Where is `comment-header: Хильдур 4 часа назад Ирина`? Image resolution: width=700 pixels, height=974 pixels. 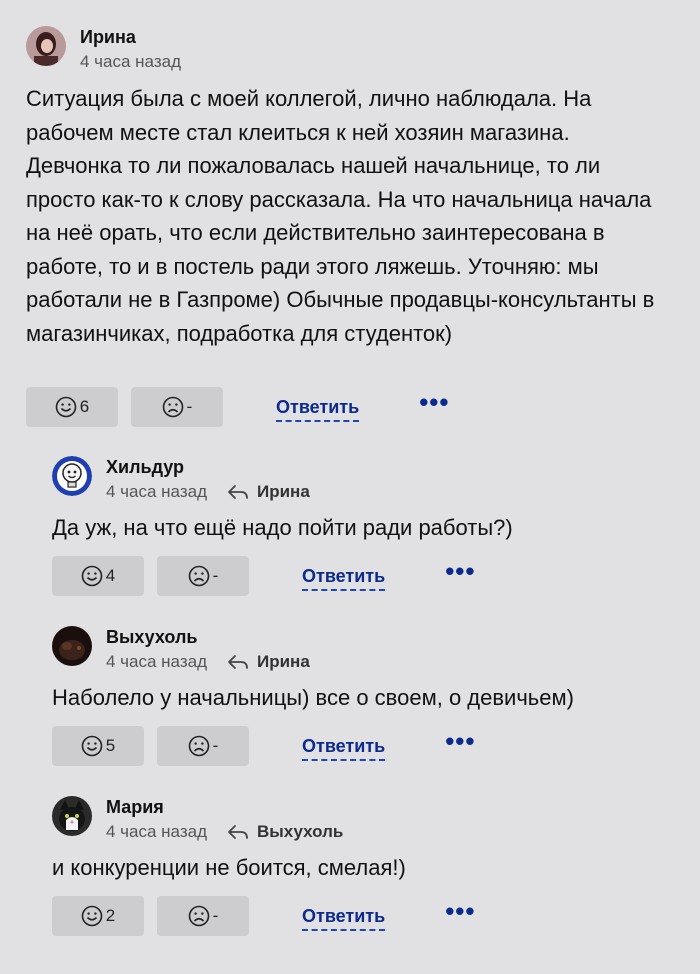
comment-header: Хильдур 4 часа назад Ирина is located at coordinates (181, 479).